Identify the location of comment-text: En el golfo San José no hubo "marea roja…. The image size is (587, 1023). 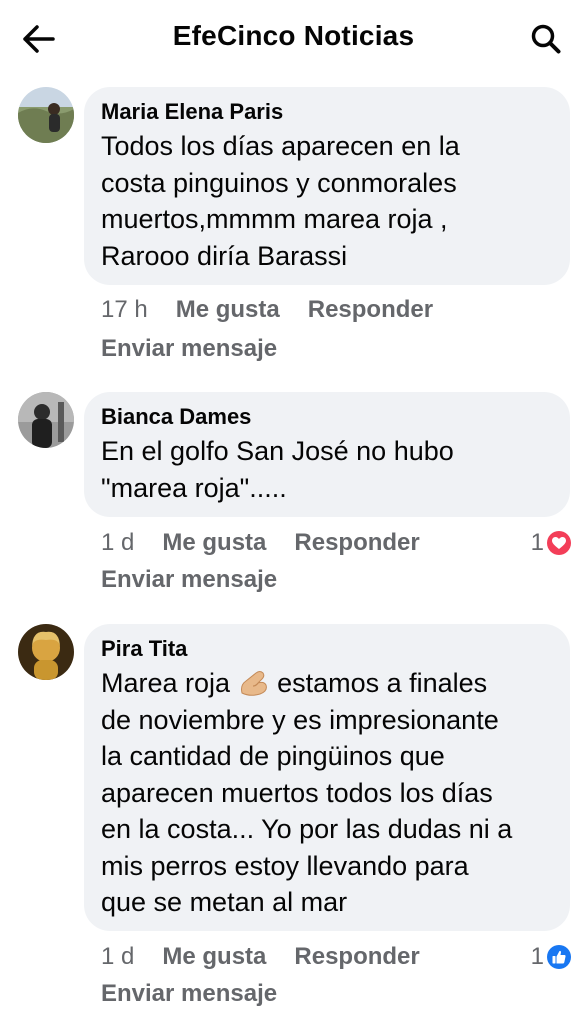
(277, 469).